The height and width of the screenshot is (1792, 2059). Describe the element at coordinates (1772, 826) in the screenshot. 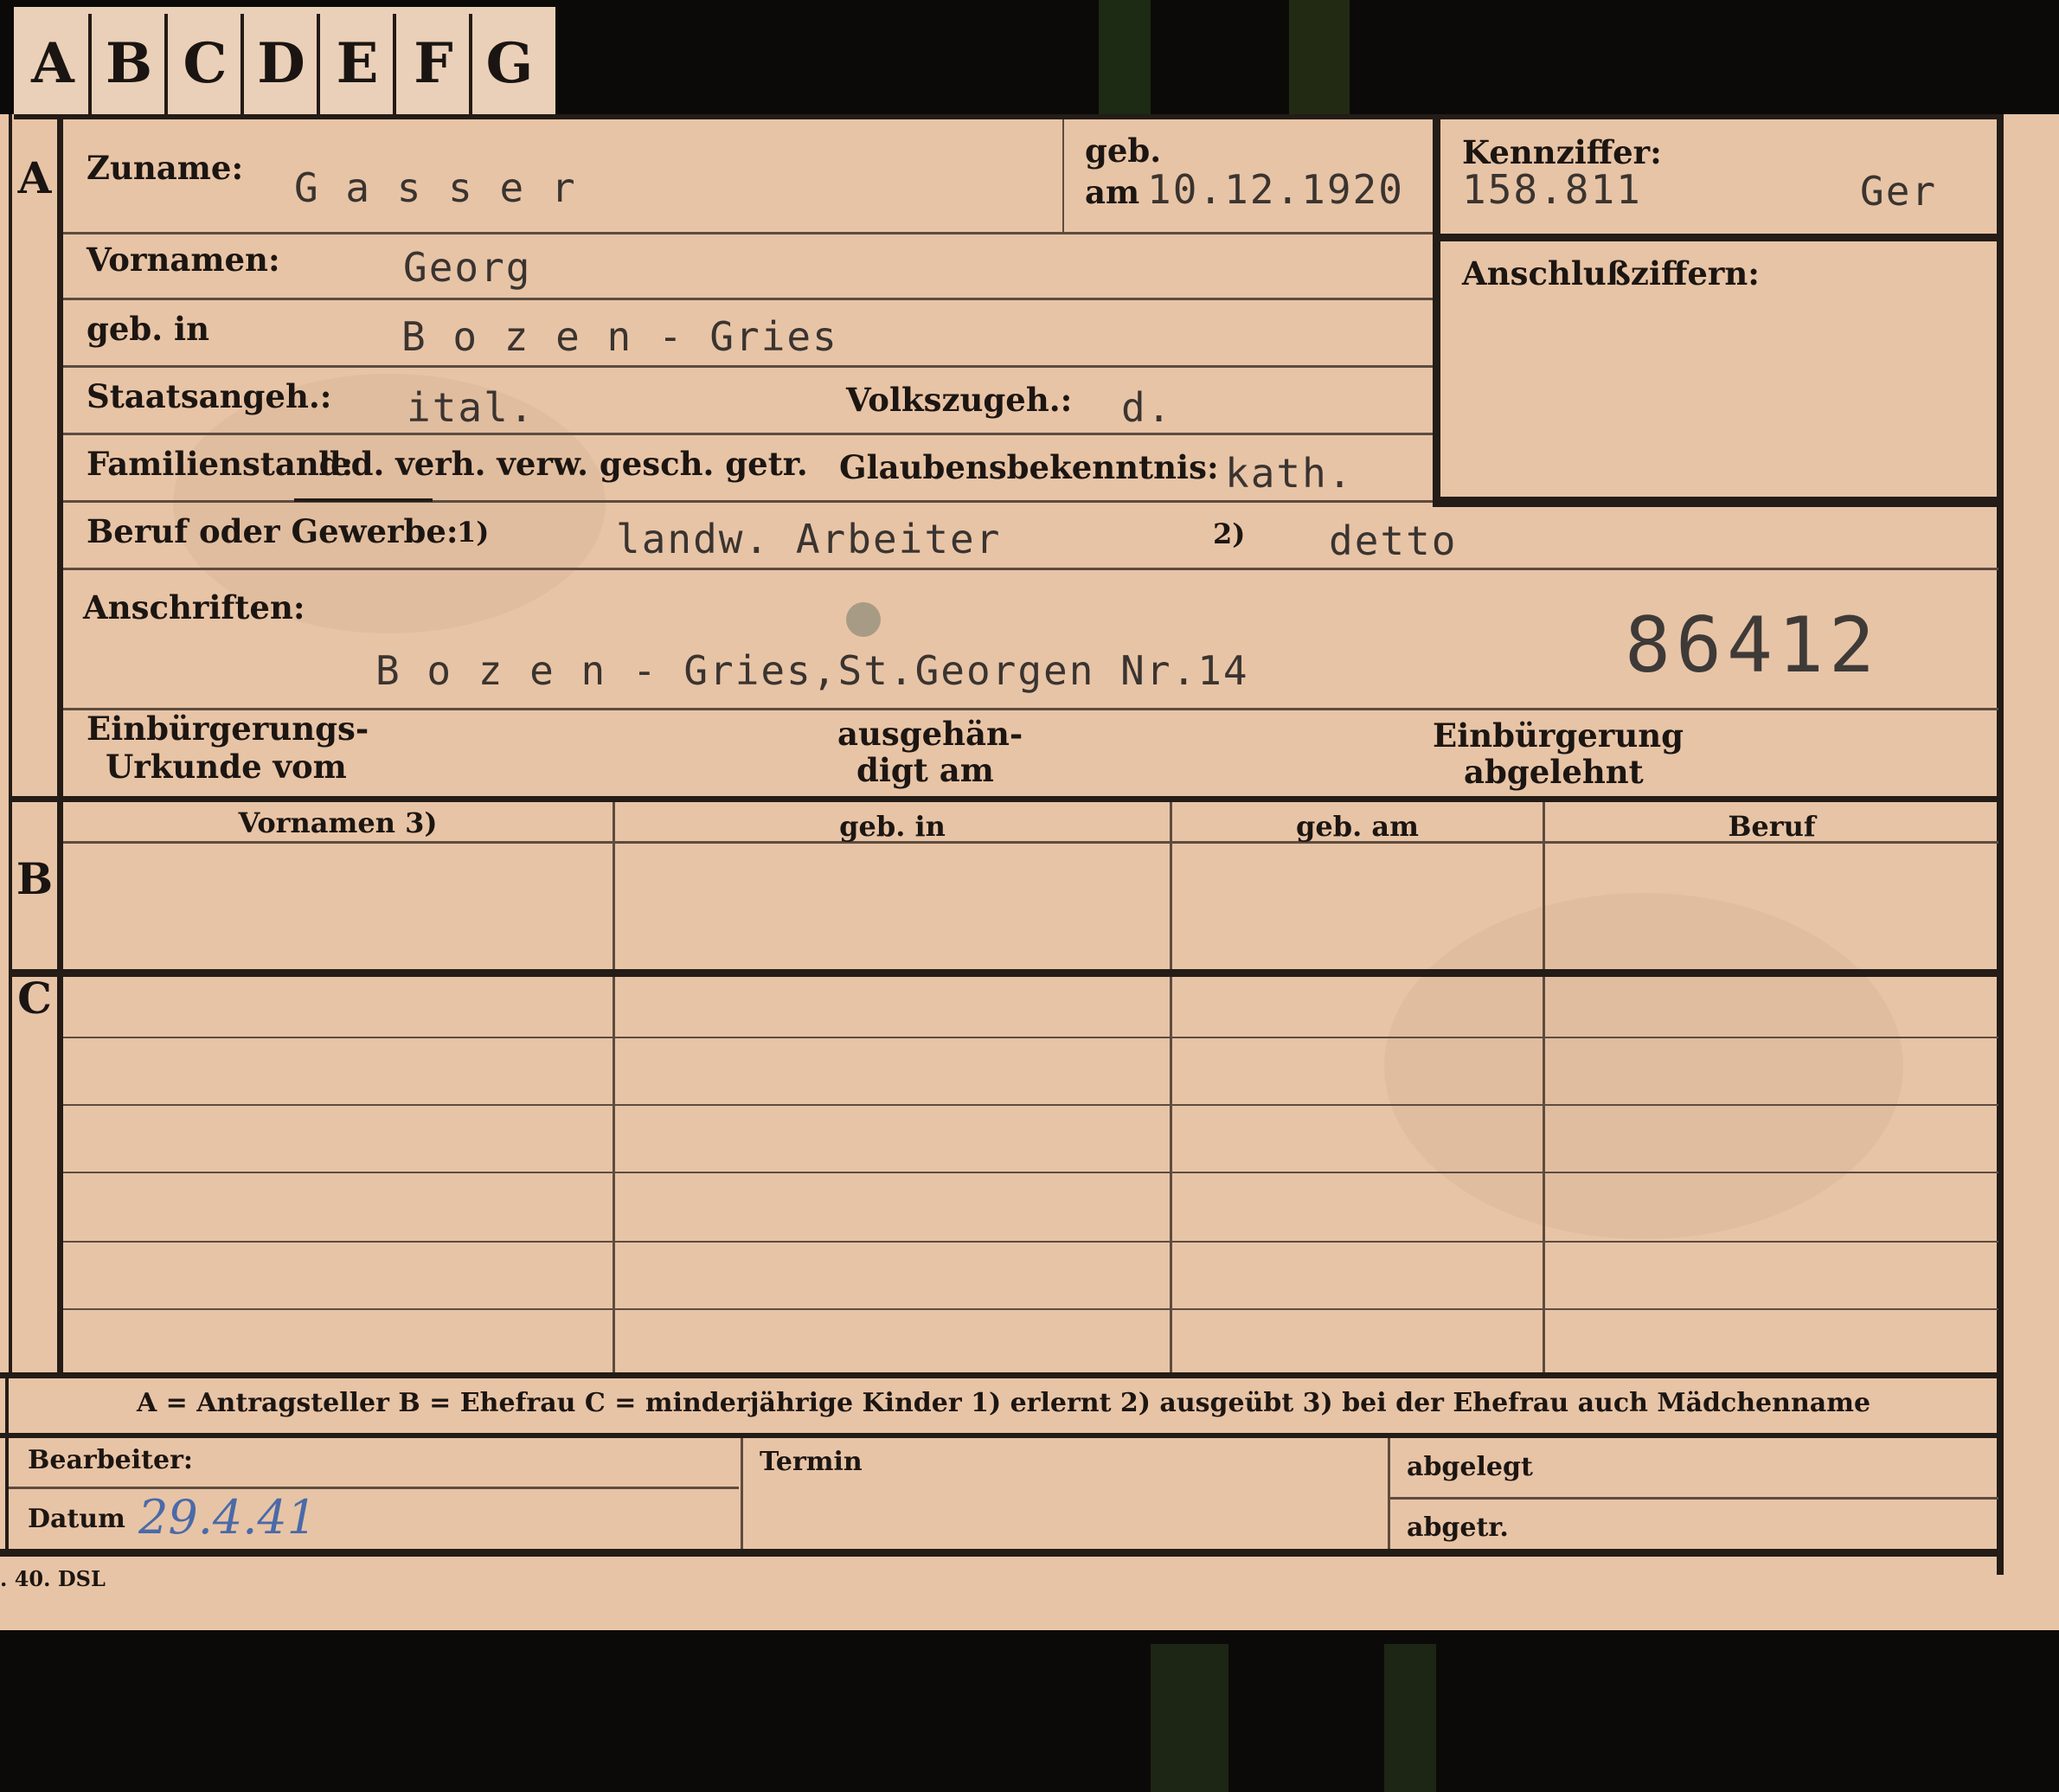

I see `column-header-beruf: Beruf` at that location.